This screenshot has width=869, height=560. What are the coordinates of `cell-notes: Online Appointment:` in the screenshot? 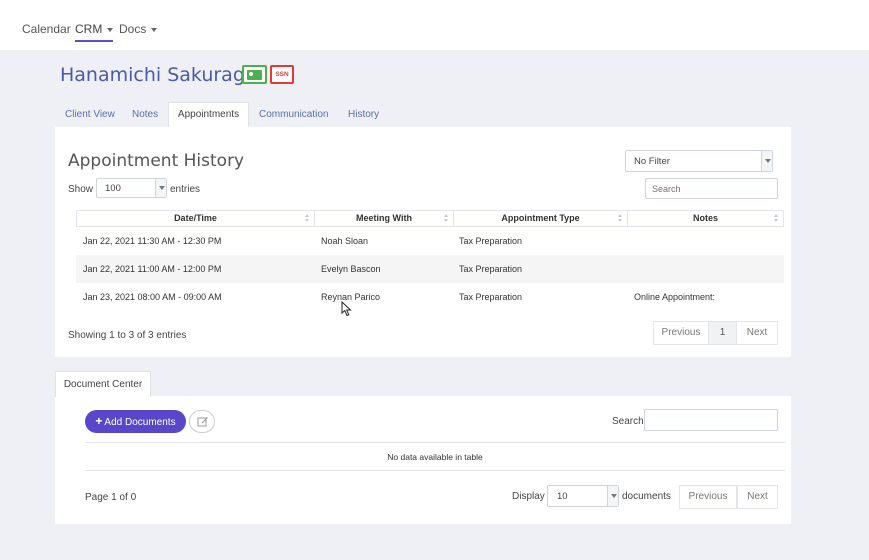 It's located at (675, 297).